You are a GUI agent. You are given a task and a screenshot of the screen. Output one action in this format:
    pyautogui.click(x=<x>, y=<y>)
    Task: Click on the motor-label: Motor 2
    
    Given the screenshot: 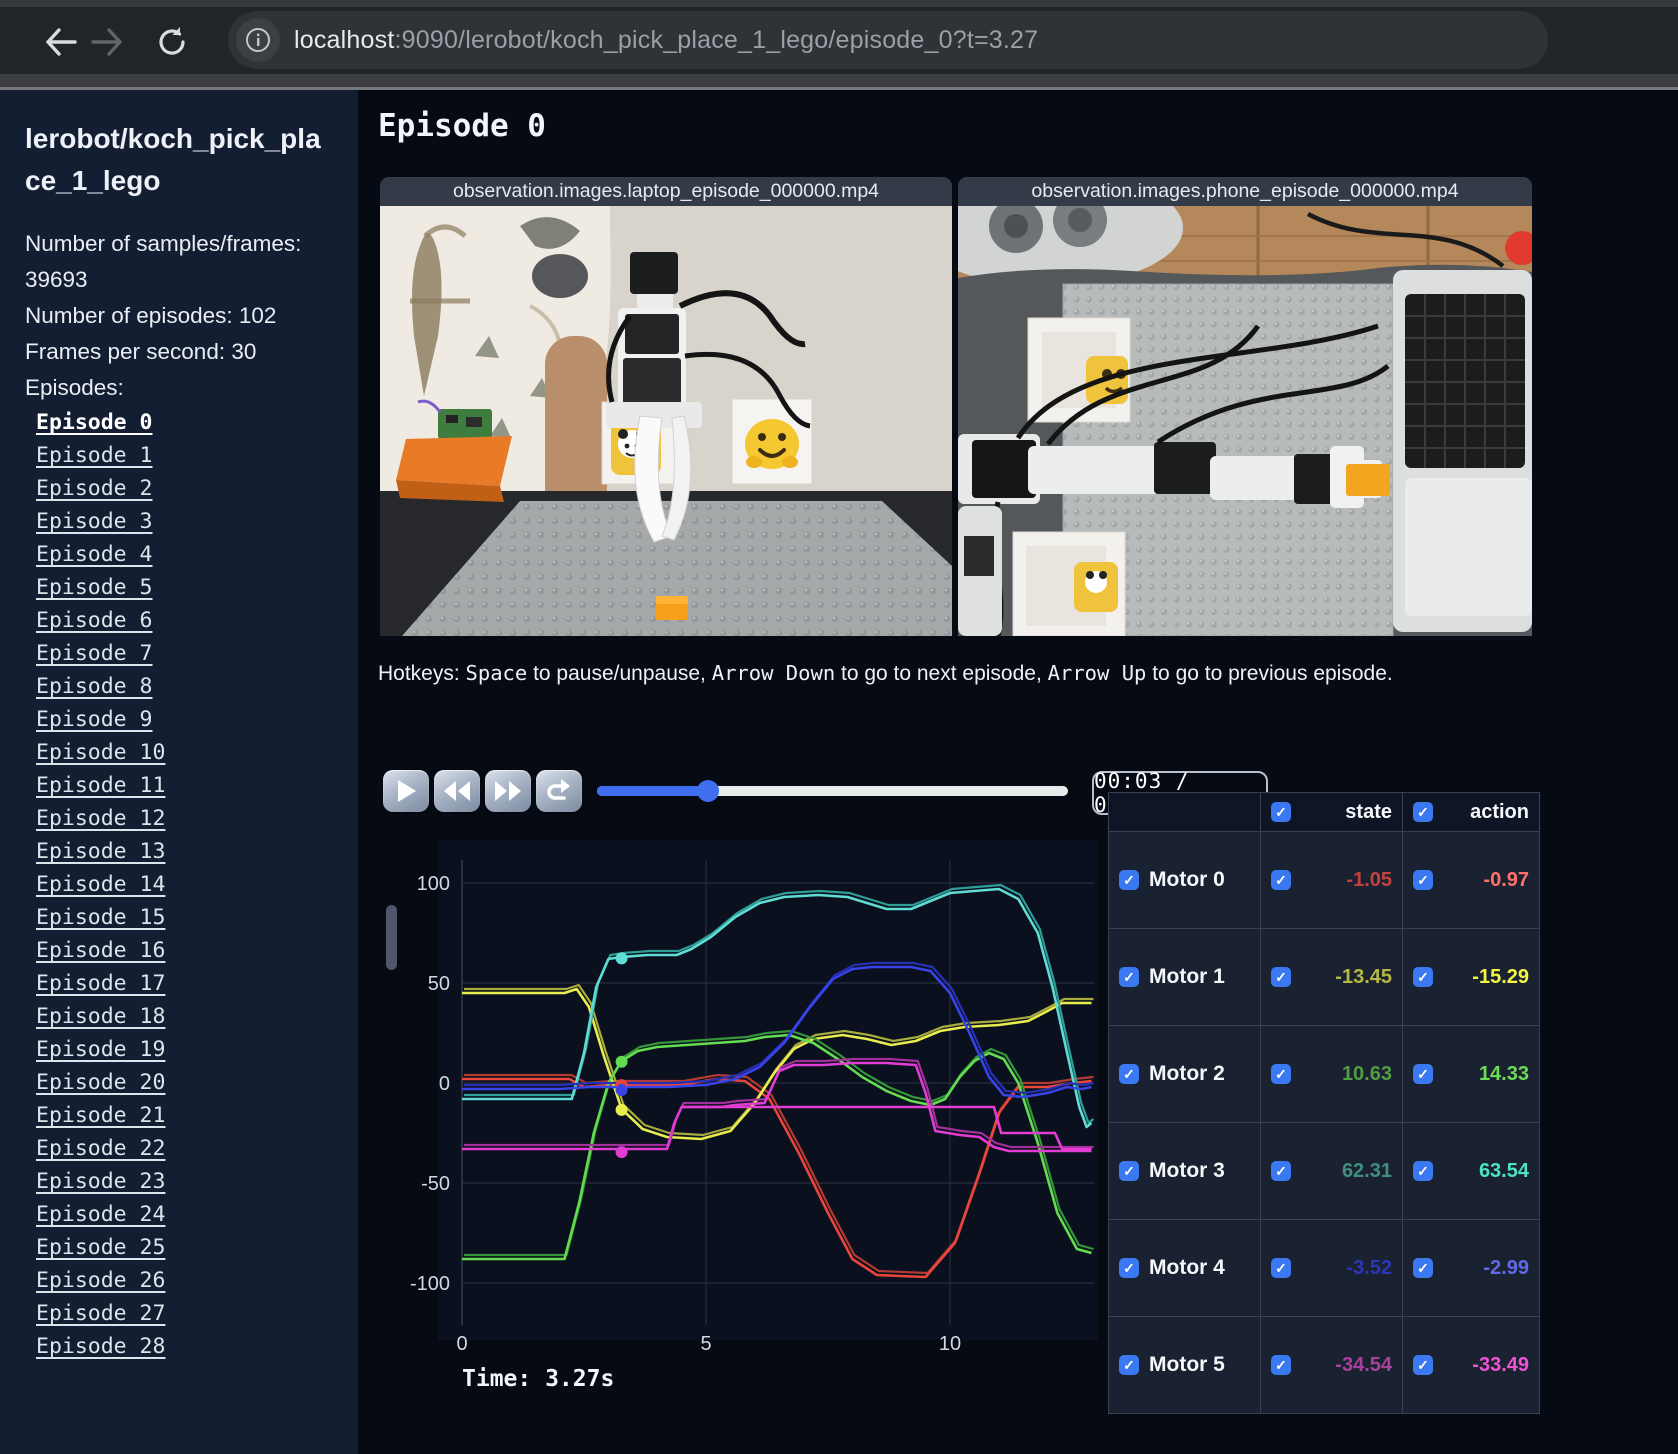 What is the action you would take?
    pyautogui.click(x=1187, y=1073)
    